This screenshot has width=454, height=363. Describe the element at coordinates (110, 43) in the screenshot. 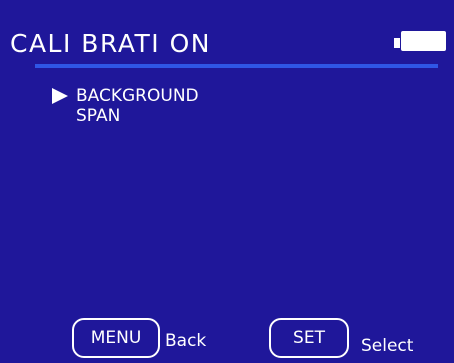

I see `page-title: CALI BRATI ON` at that location.